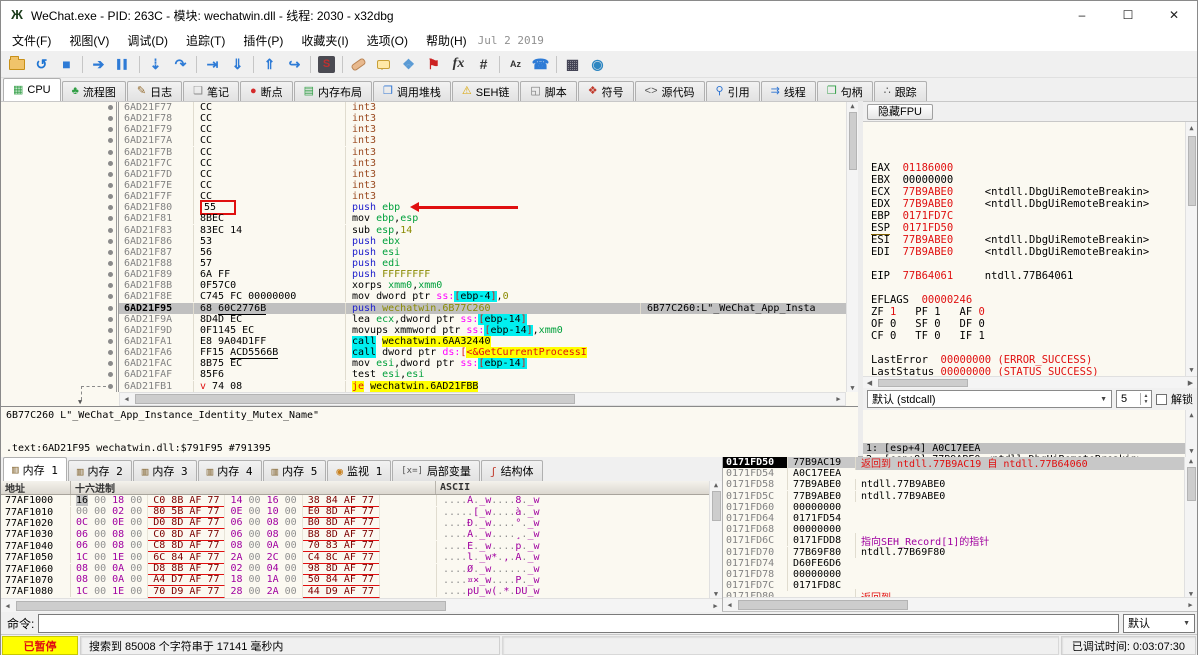 The width and height of the screenshot is (1198, 655). Describe the element at coordinates (263, 41) in the screenshot. I see `menu-item-p: 插件(P)` at that location.